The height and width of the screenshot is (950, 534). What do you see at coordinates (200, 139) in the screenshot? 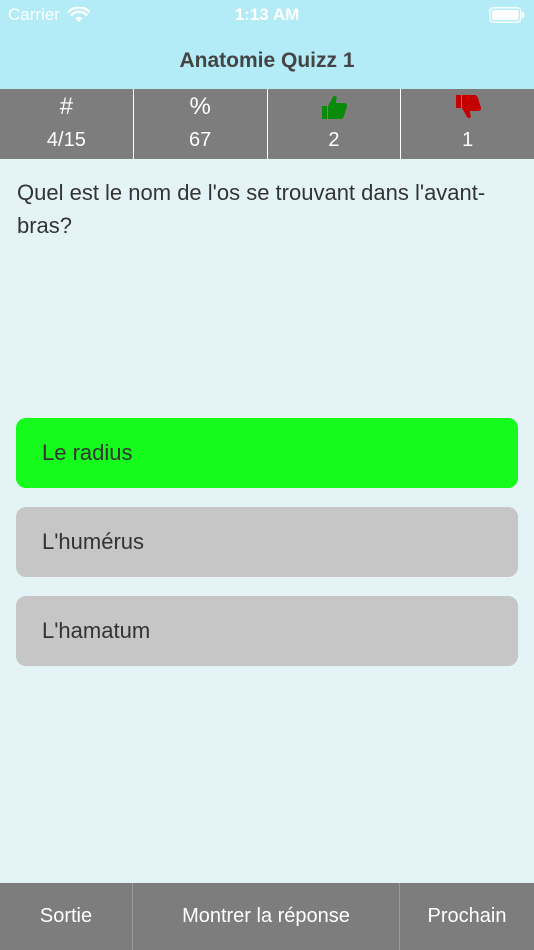
I see `stat-percent-value: 67` at bounding box center [200, 139].